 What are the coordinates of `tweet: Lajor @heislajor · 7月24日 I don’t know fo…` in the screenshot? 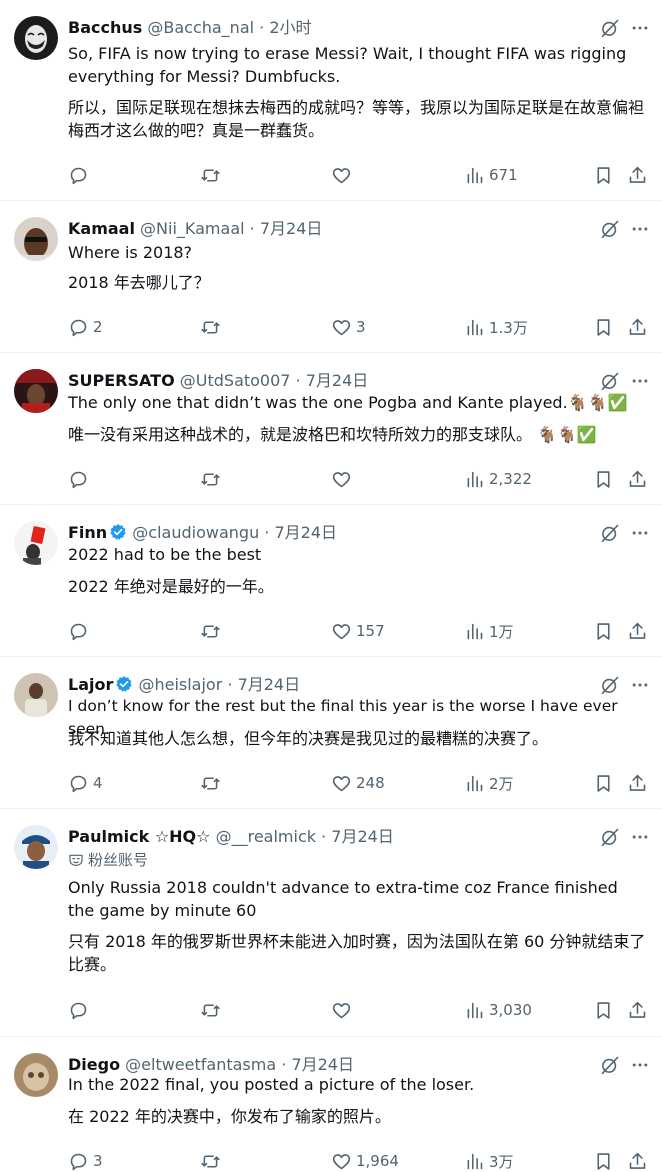 It's located at (331, 733).